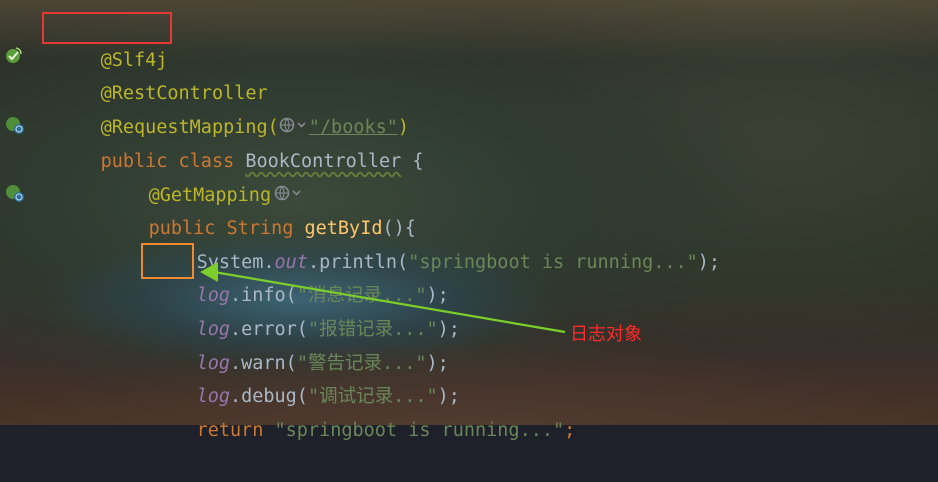 The height and width of the screenshot is (482, 938). Describe the element at coordinates (389, 302) in the screenshot. I see `arrow-line` at that location.